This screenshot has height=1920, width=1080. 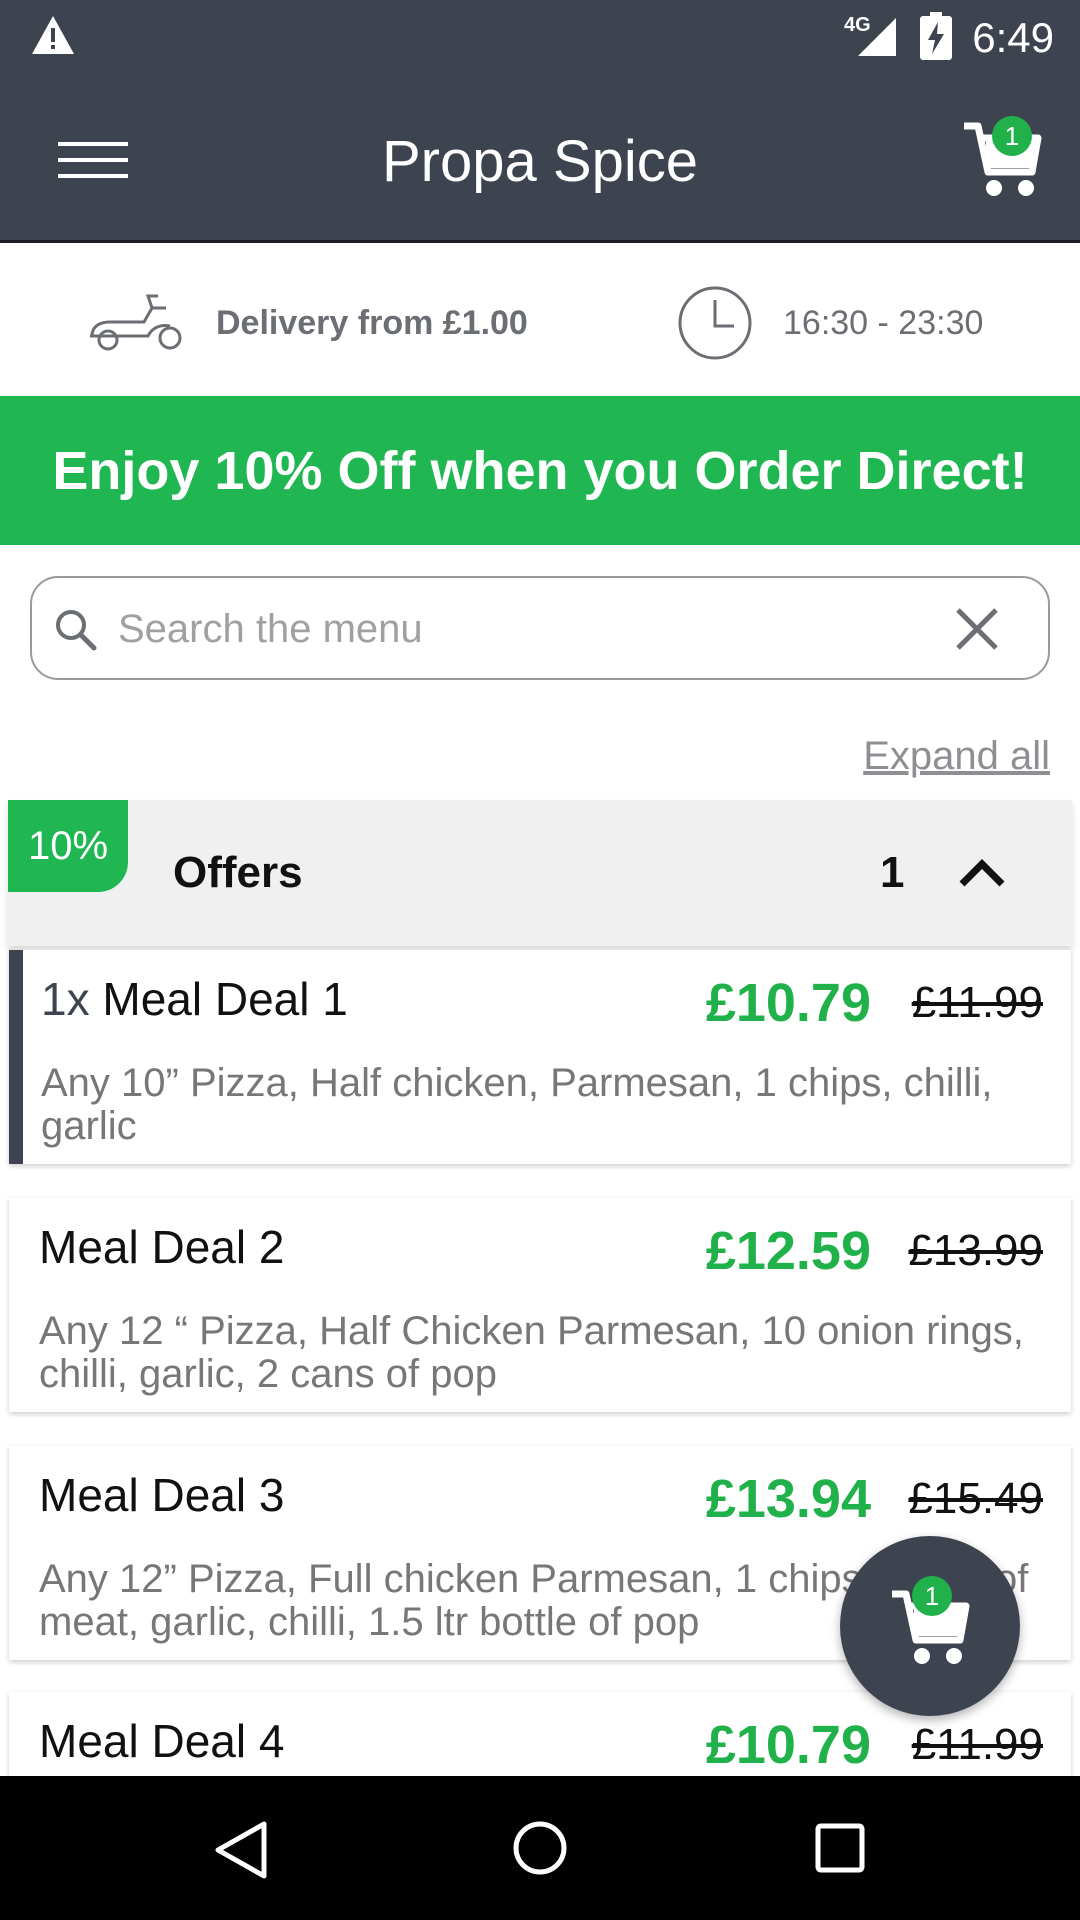 I want to click on opening-hours-label: 16:30 - 23:30, so click(x=883, y=323).